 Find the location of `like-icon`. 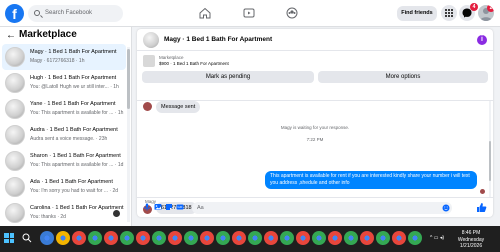

like-icon is located at coordinates (481, 207).